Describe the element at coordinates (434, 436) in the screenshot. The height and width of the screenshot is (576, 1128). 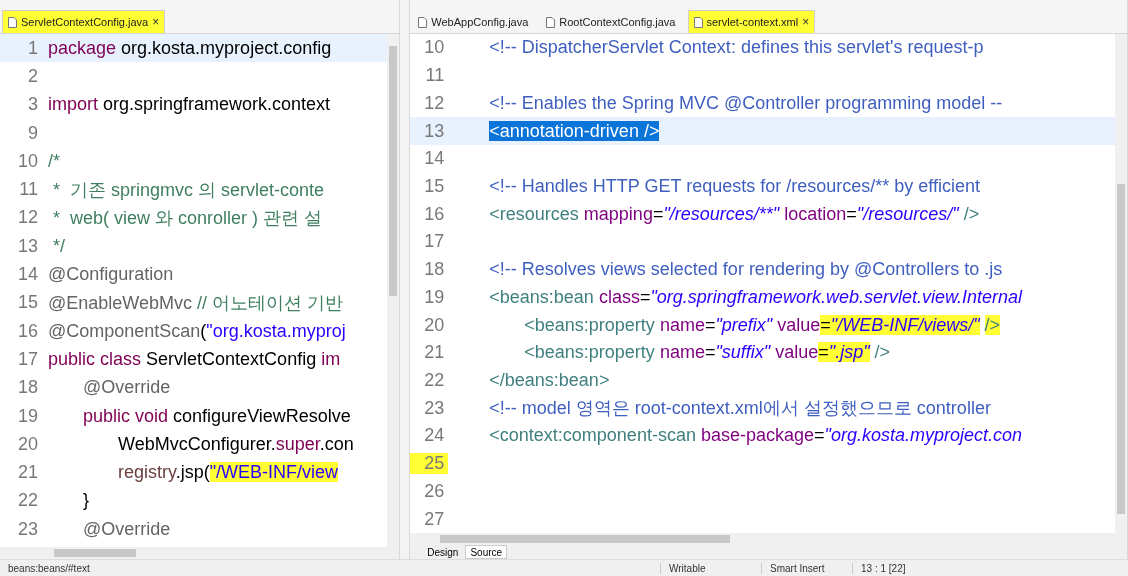
I see `line-number: 24` at that location.